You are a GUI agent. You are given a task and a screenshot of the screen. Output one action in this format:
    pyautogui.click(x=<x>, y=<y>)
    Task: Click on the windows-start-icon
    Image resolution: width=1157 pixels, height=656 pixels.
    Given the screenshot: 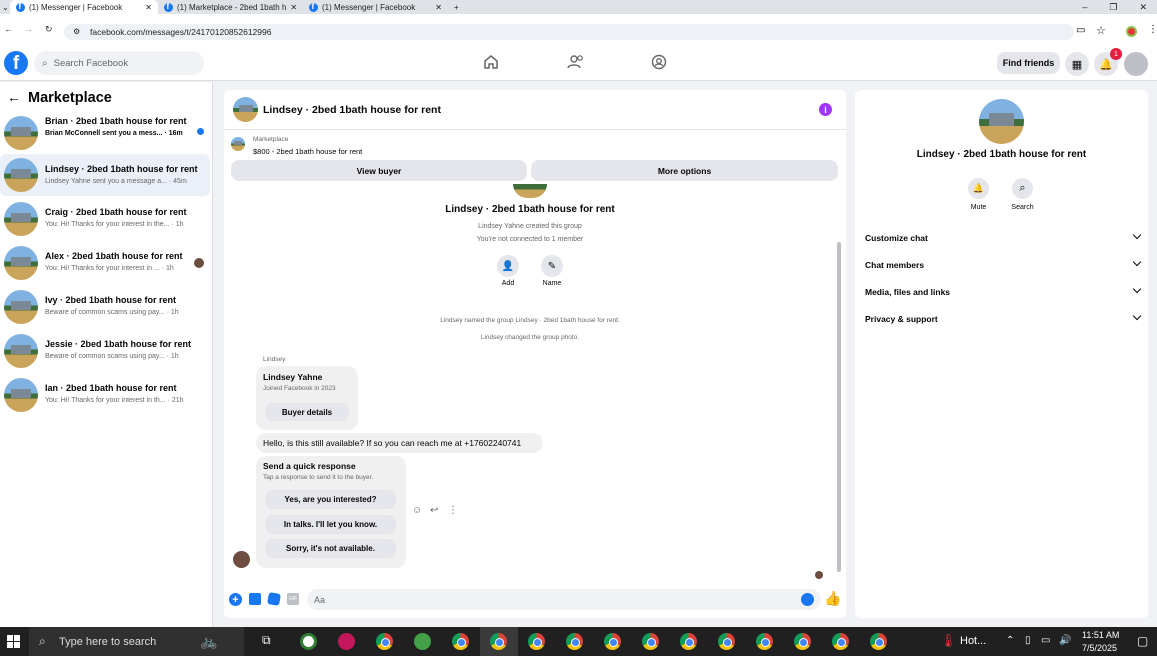 What is the action you would take?
    pyautogui.click(x=13, y=641)
    